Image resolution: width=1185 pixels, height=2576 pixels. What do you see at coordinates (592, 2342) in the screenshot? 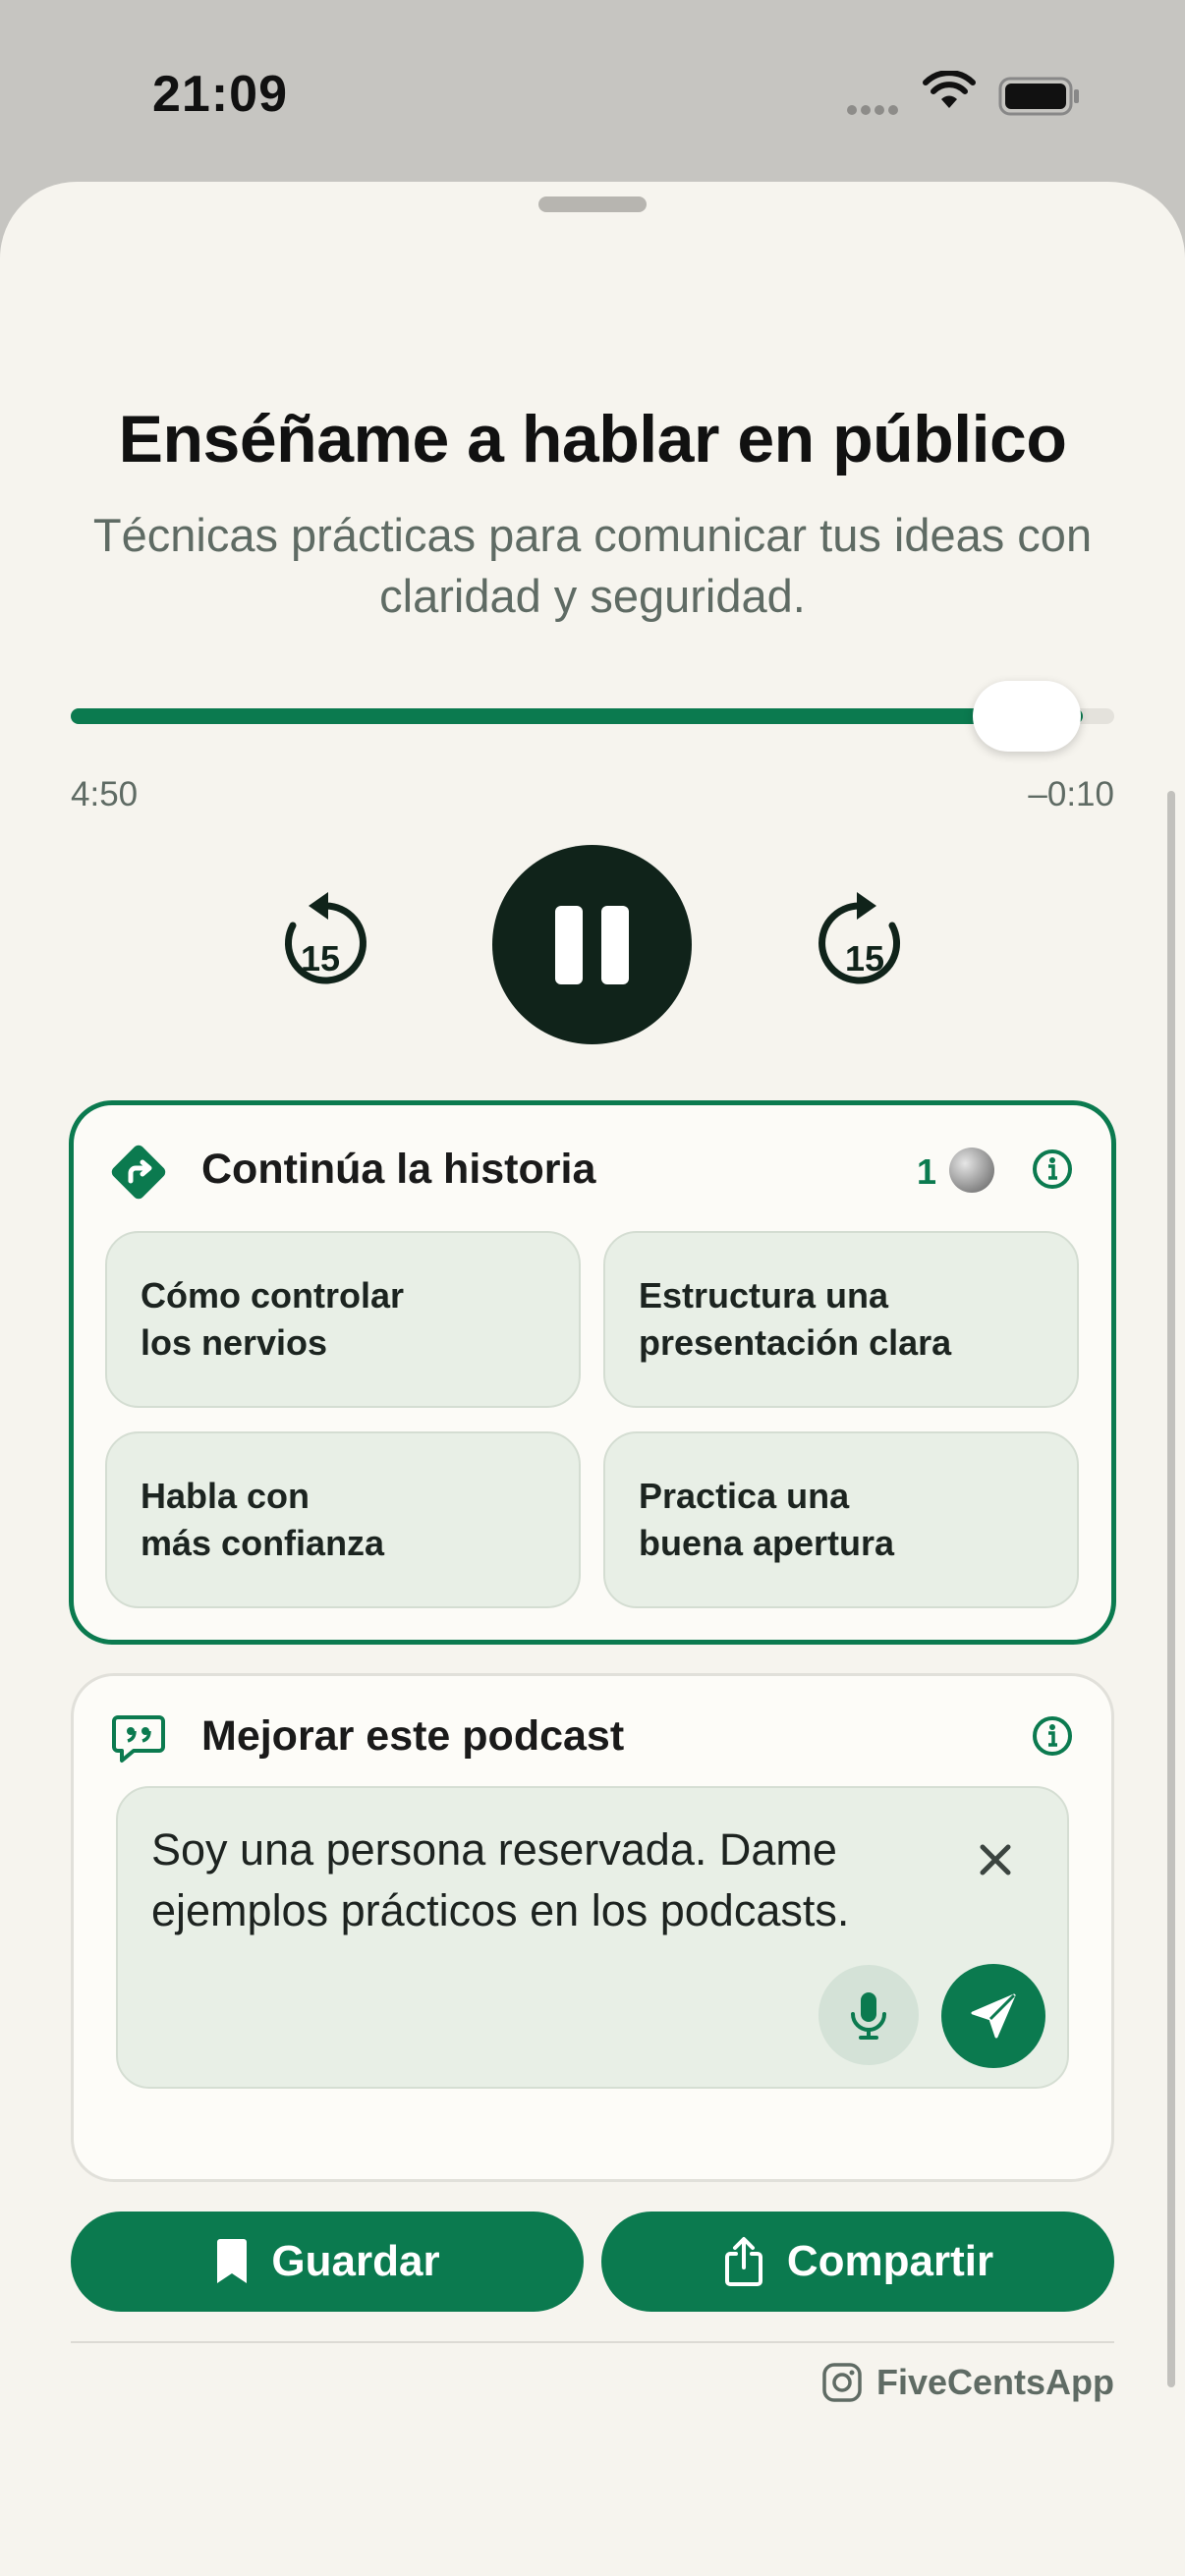
I see `divider` at bounding box center [592, 2342].